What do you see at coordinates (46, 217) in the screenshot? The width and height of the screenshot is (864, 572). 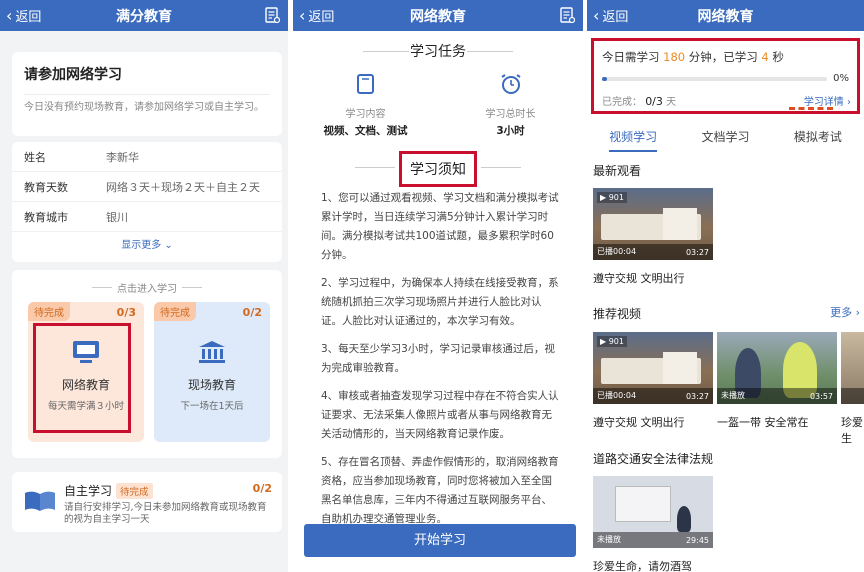 I see `info-key: 教育城市` at bounding box center [46, 217].